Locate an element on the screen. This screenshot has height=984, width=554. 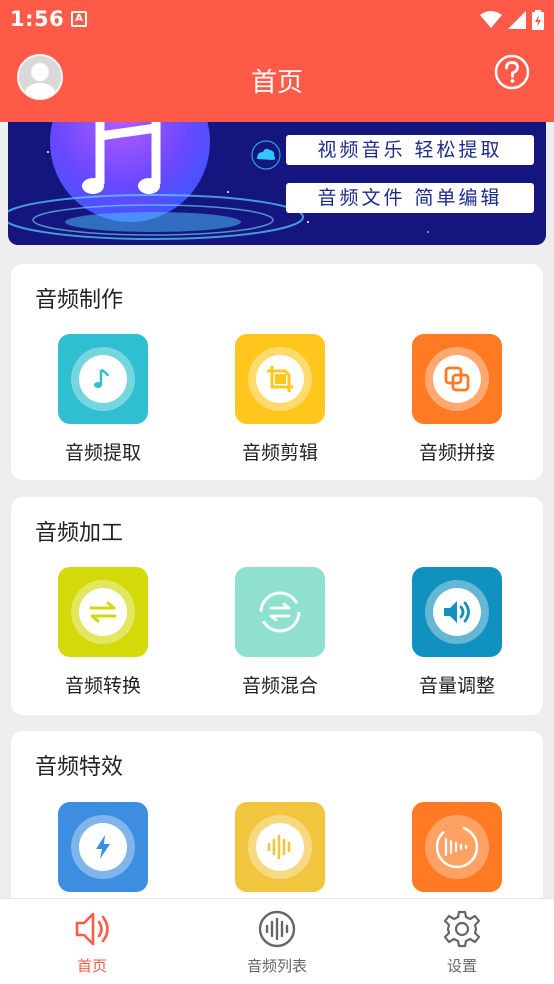
tool-label: 音频剪辑 is located at coordinates (279, 453).